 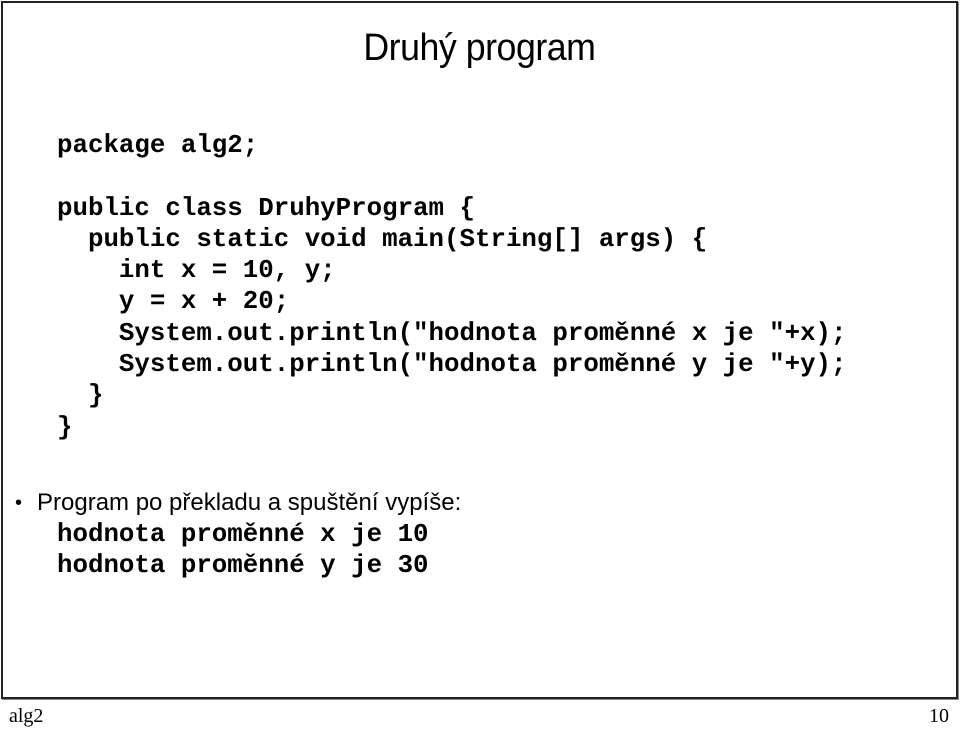 I want to click on bullet-item: • Program po překladu a spuštění vypíše:, so click(x=238, y=503).